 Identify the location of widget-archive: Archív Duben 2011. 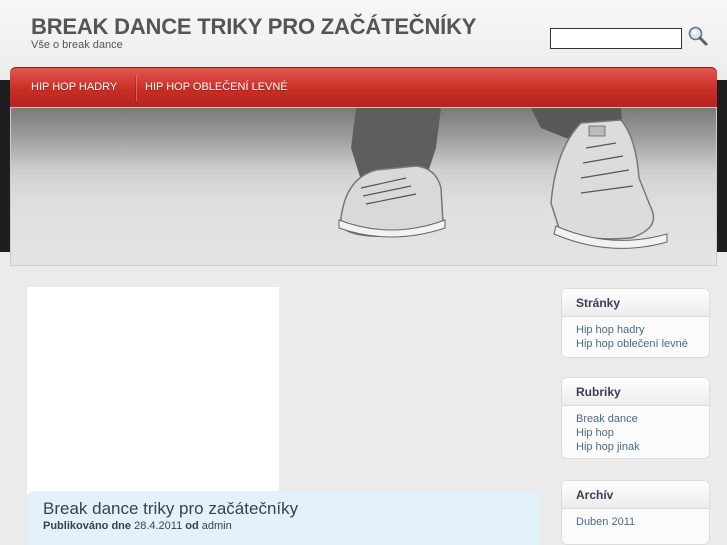
(635, 512).